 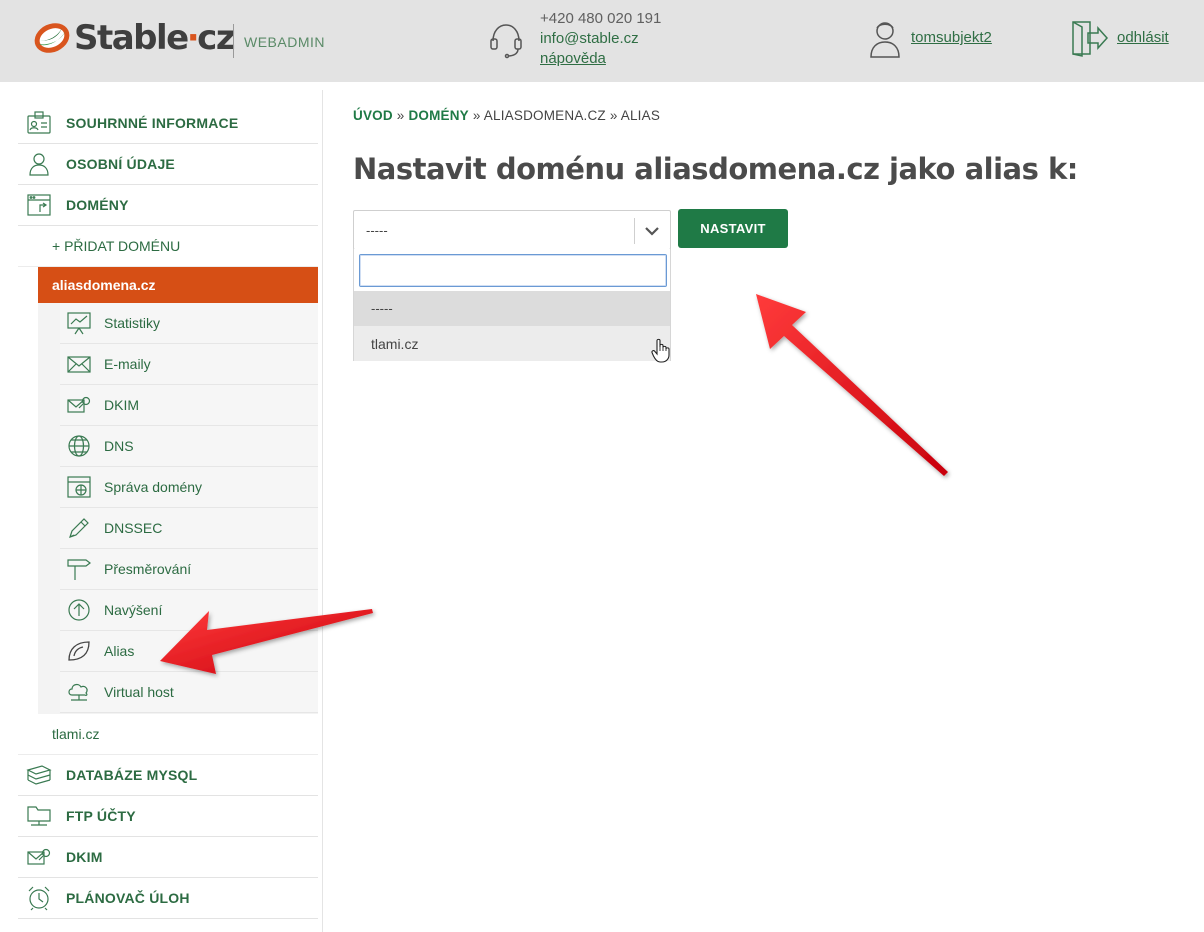 I want to click on sidebar-item-scheduler: PLÁNOVAČ ÚLOH, so click(x=168, y=898).